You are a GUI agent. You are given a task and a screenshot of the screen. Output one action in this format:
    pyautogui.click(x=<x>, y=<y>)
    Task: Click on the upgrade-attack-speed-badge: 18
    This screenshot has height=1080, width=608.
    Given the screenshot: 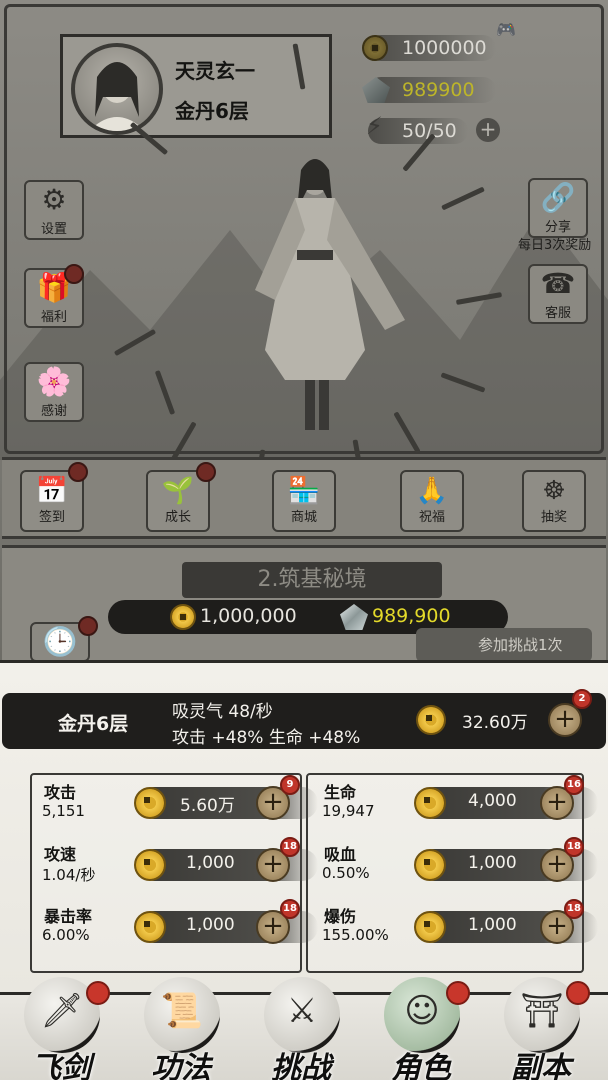 What is the action you would take?
    pyautogui.click(x=290, y=847)
    